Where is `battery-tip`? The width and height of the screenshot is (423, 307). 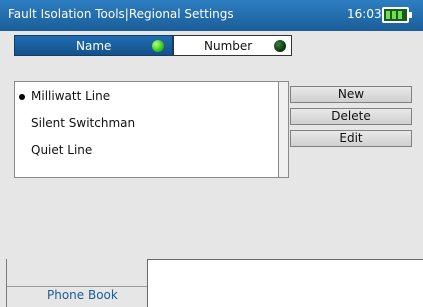 battery-tip is located at coordinates (410, 15).